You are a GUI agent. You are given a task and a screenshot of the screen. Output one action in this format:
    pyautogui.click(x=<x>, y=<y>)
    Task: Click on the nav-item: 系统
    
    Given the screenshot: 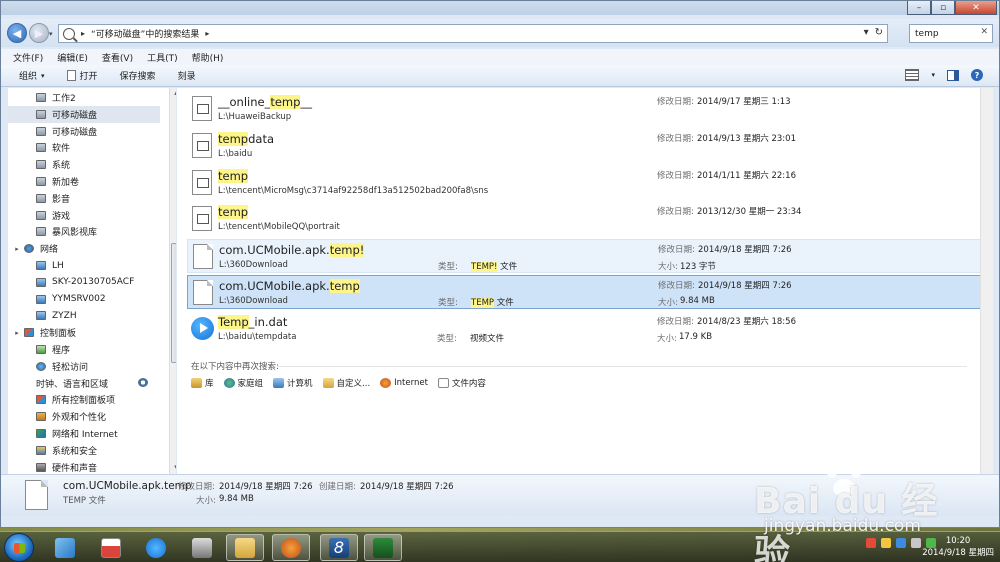 What is the action you would take?
    pyautogui.click(x=84, y=164)
    